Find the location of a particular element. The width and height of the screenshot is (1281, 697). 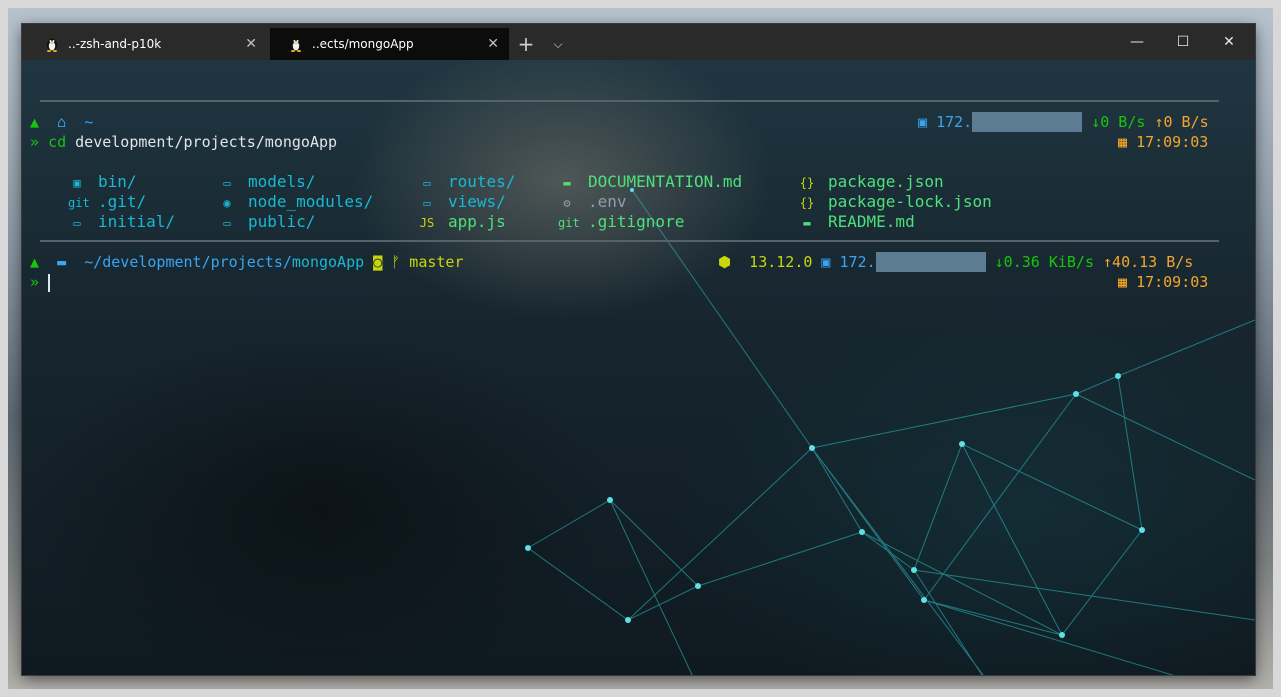

list-item: {} package.json is located at coordinates (871, 181).